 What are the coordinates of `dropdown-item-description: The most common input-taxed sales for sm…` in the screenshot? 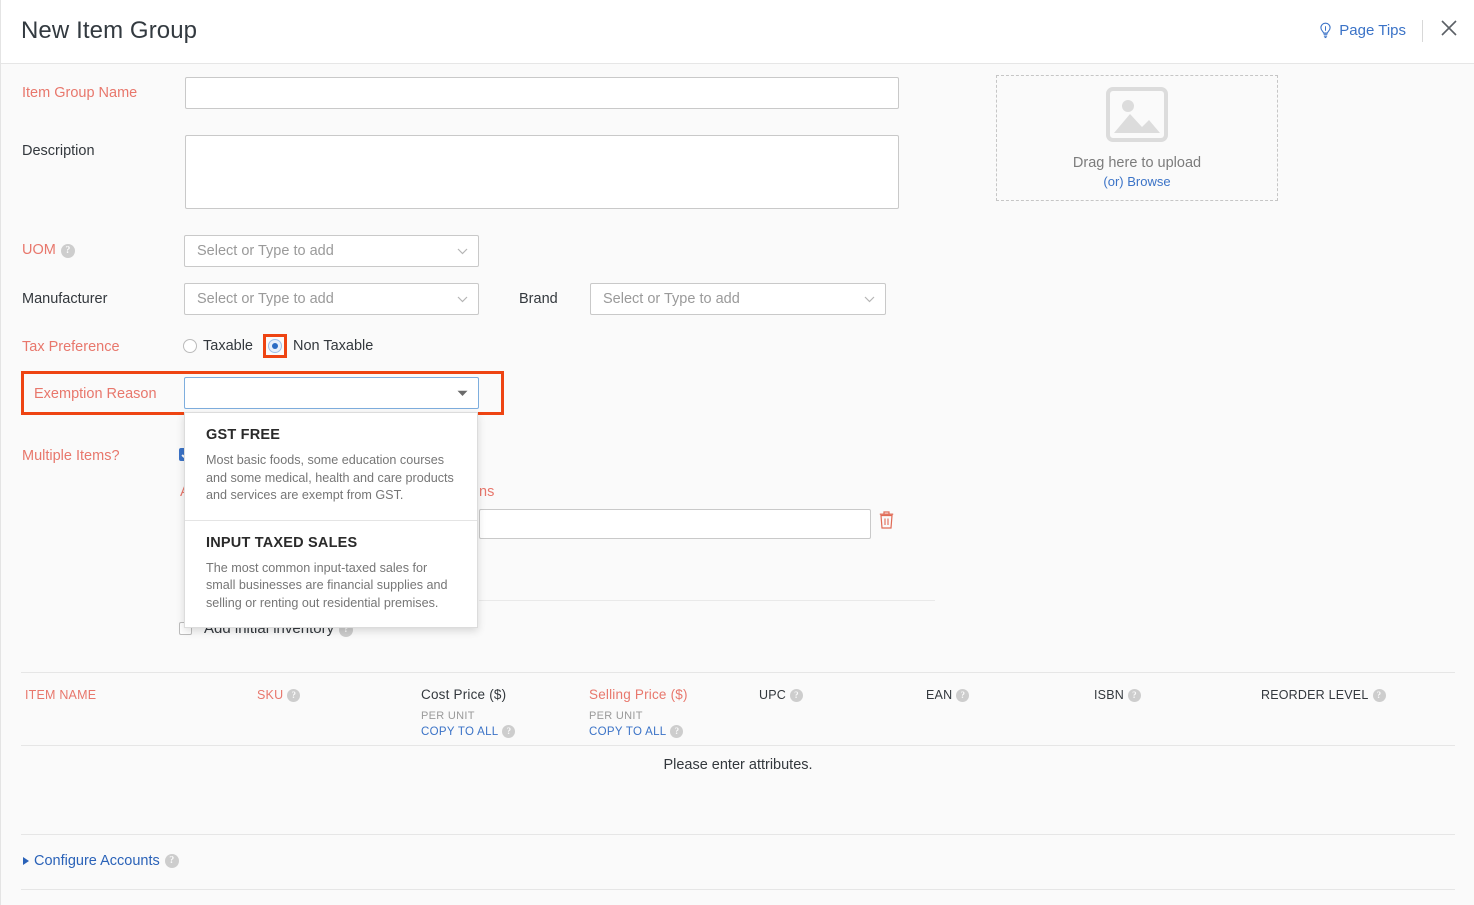 It's located at (327, 585).